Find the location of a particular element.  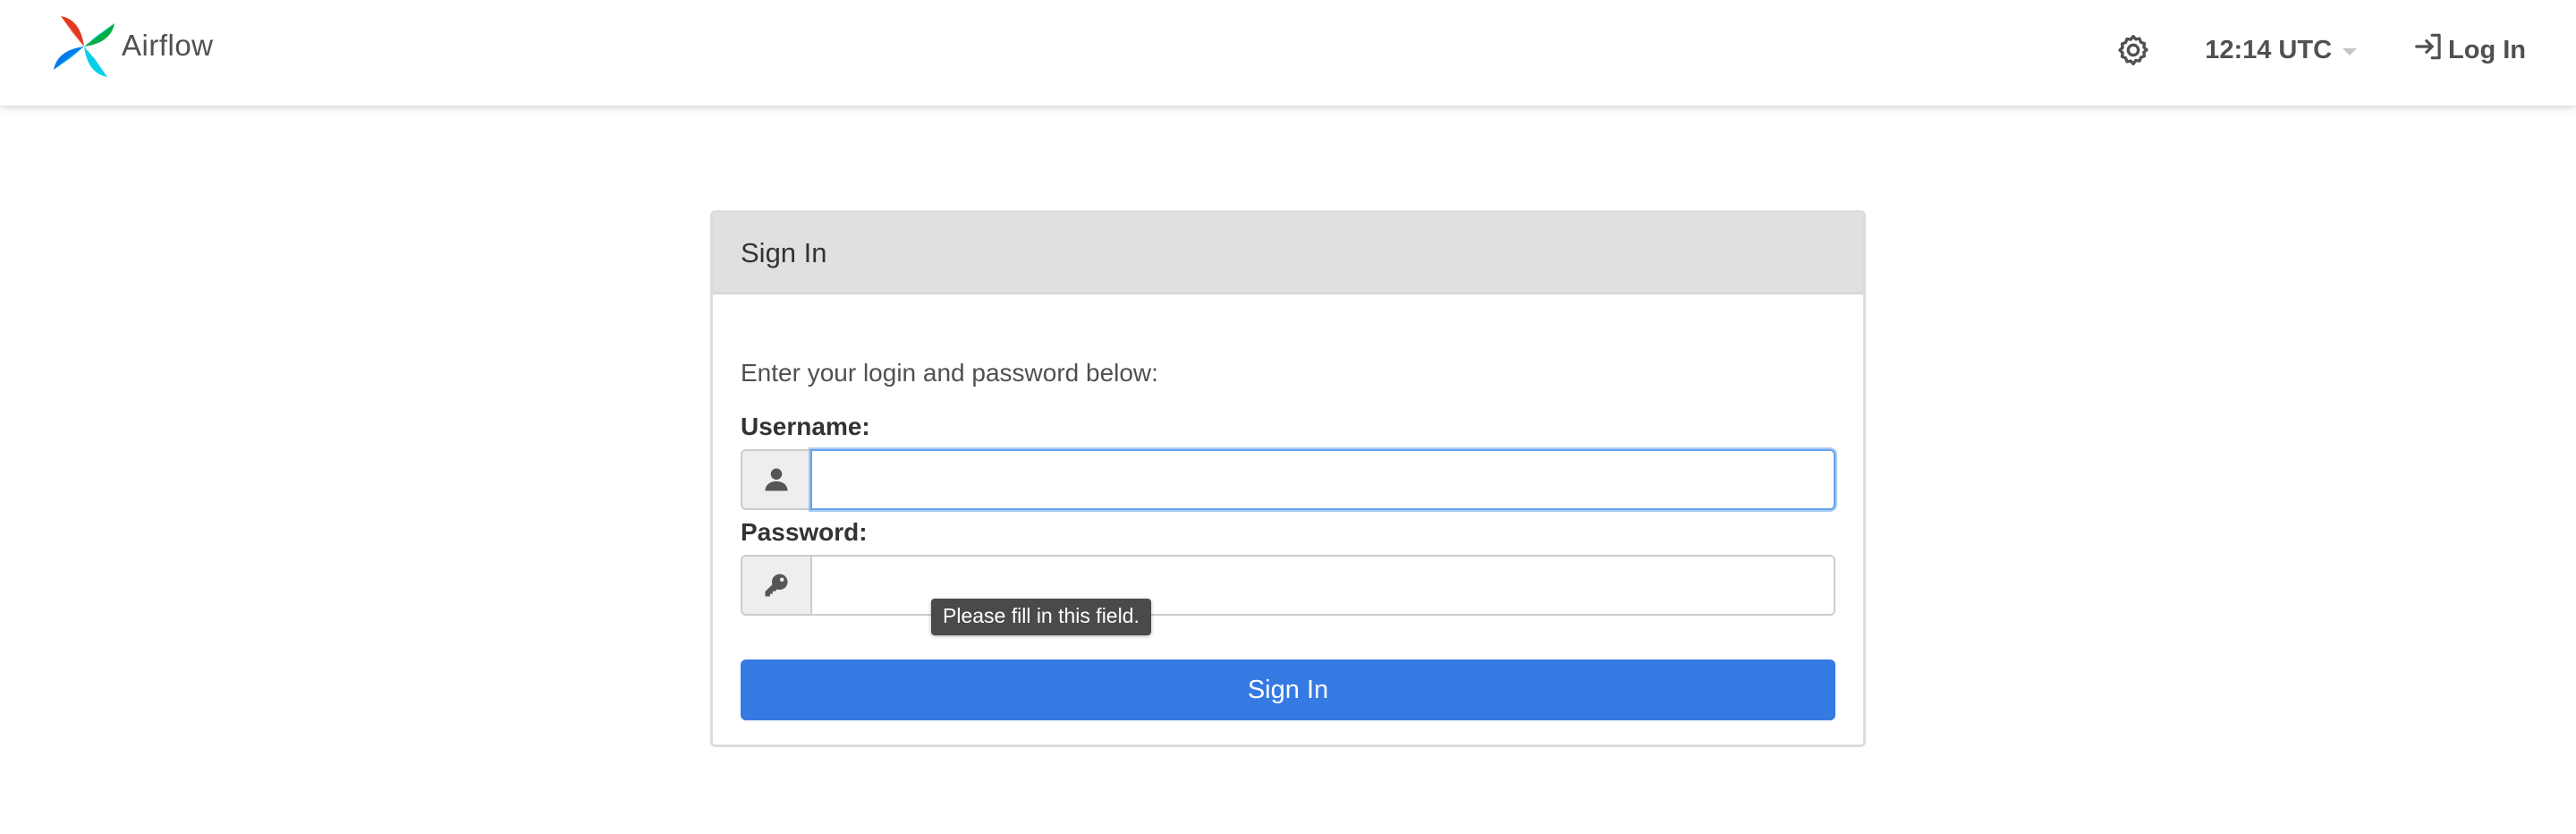

password-input-group is located at coordinates (1288, 585).